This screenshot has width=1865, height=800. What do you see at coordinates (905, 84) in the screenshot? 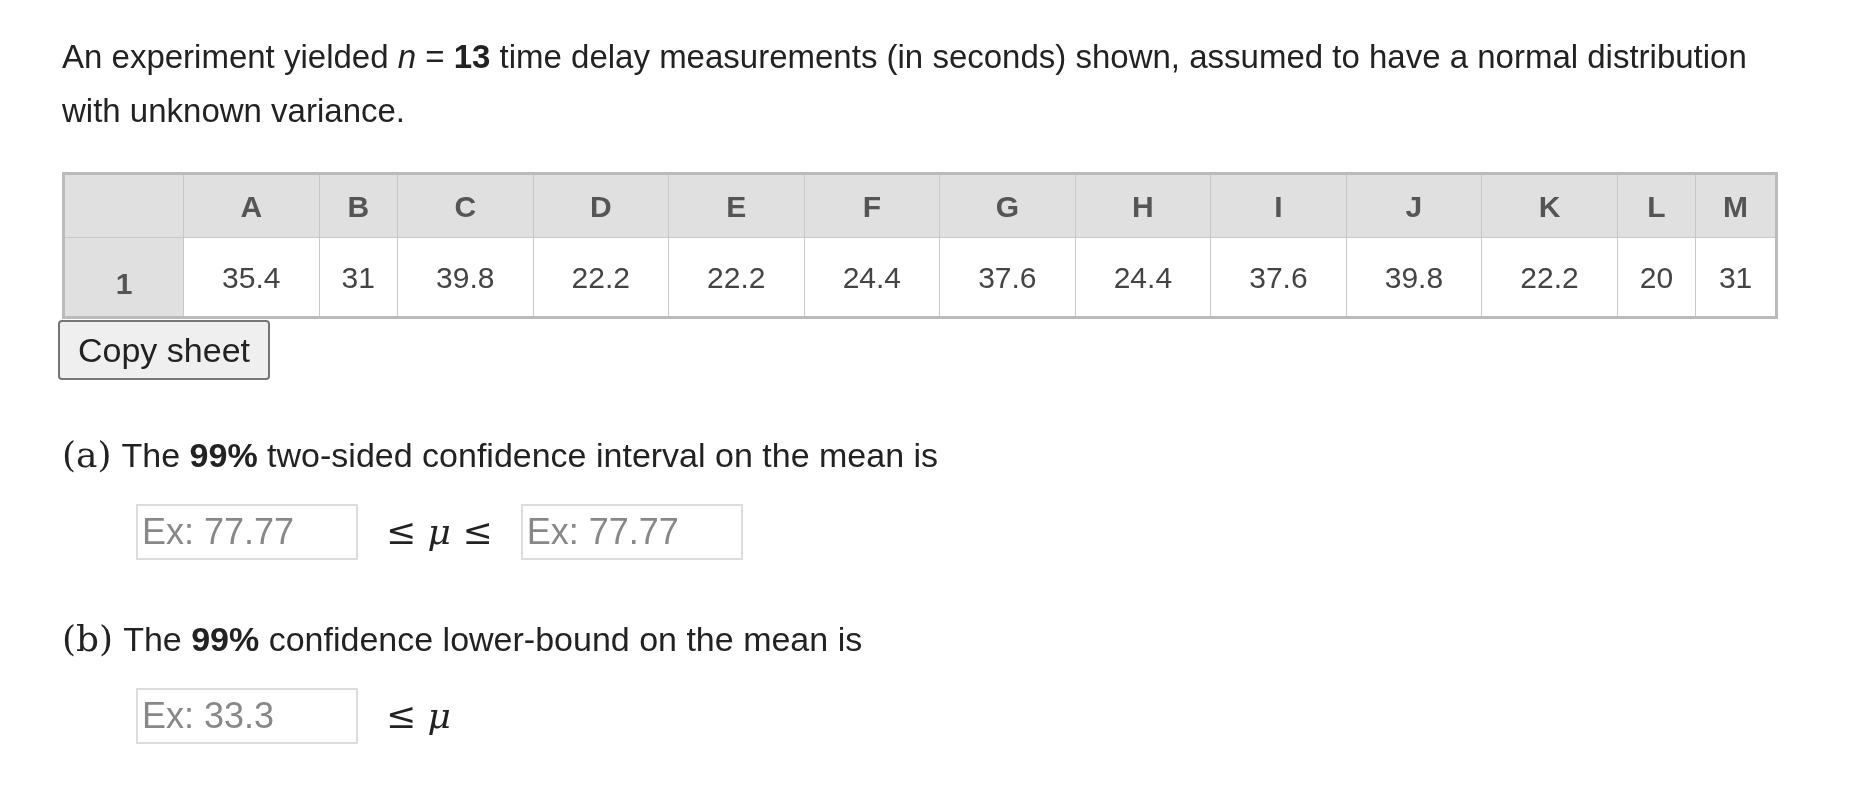
I see `intro-text: An experiment yielded n = 13 time delay measurements (in seconds) shown, assumed to have a normal distribution with unknown variance.` at bounding box center [905, 84].